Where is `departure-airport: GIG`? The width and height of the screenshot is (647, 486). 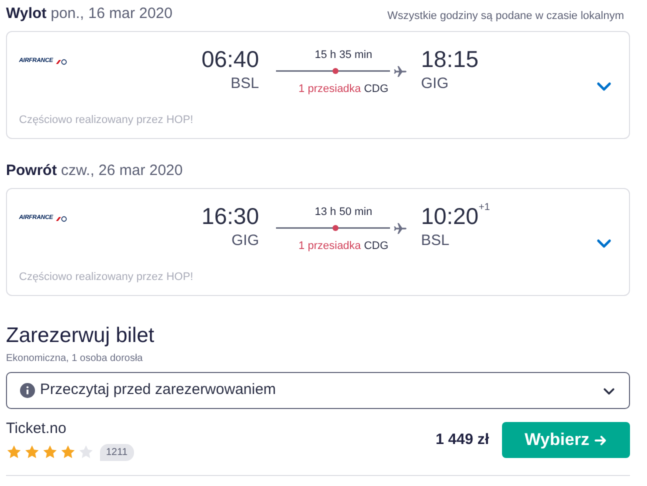 departure-airport: GIG is located at coordinates (245, 241).